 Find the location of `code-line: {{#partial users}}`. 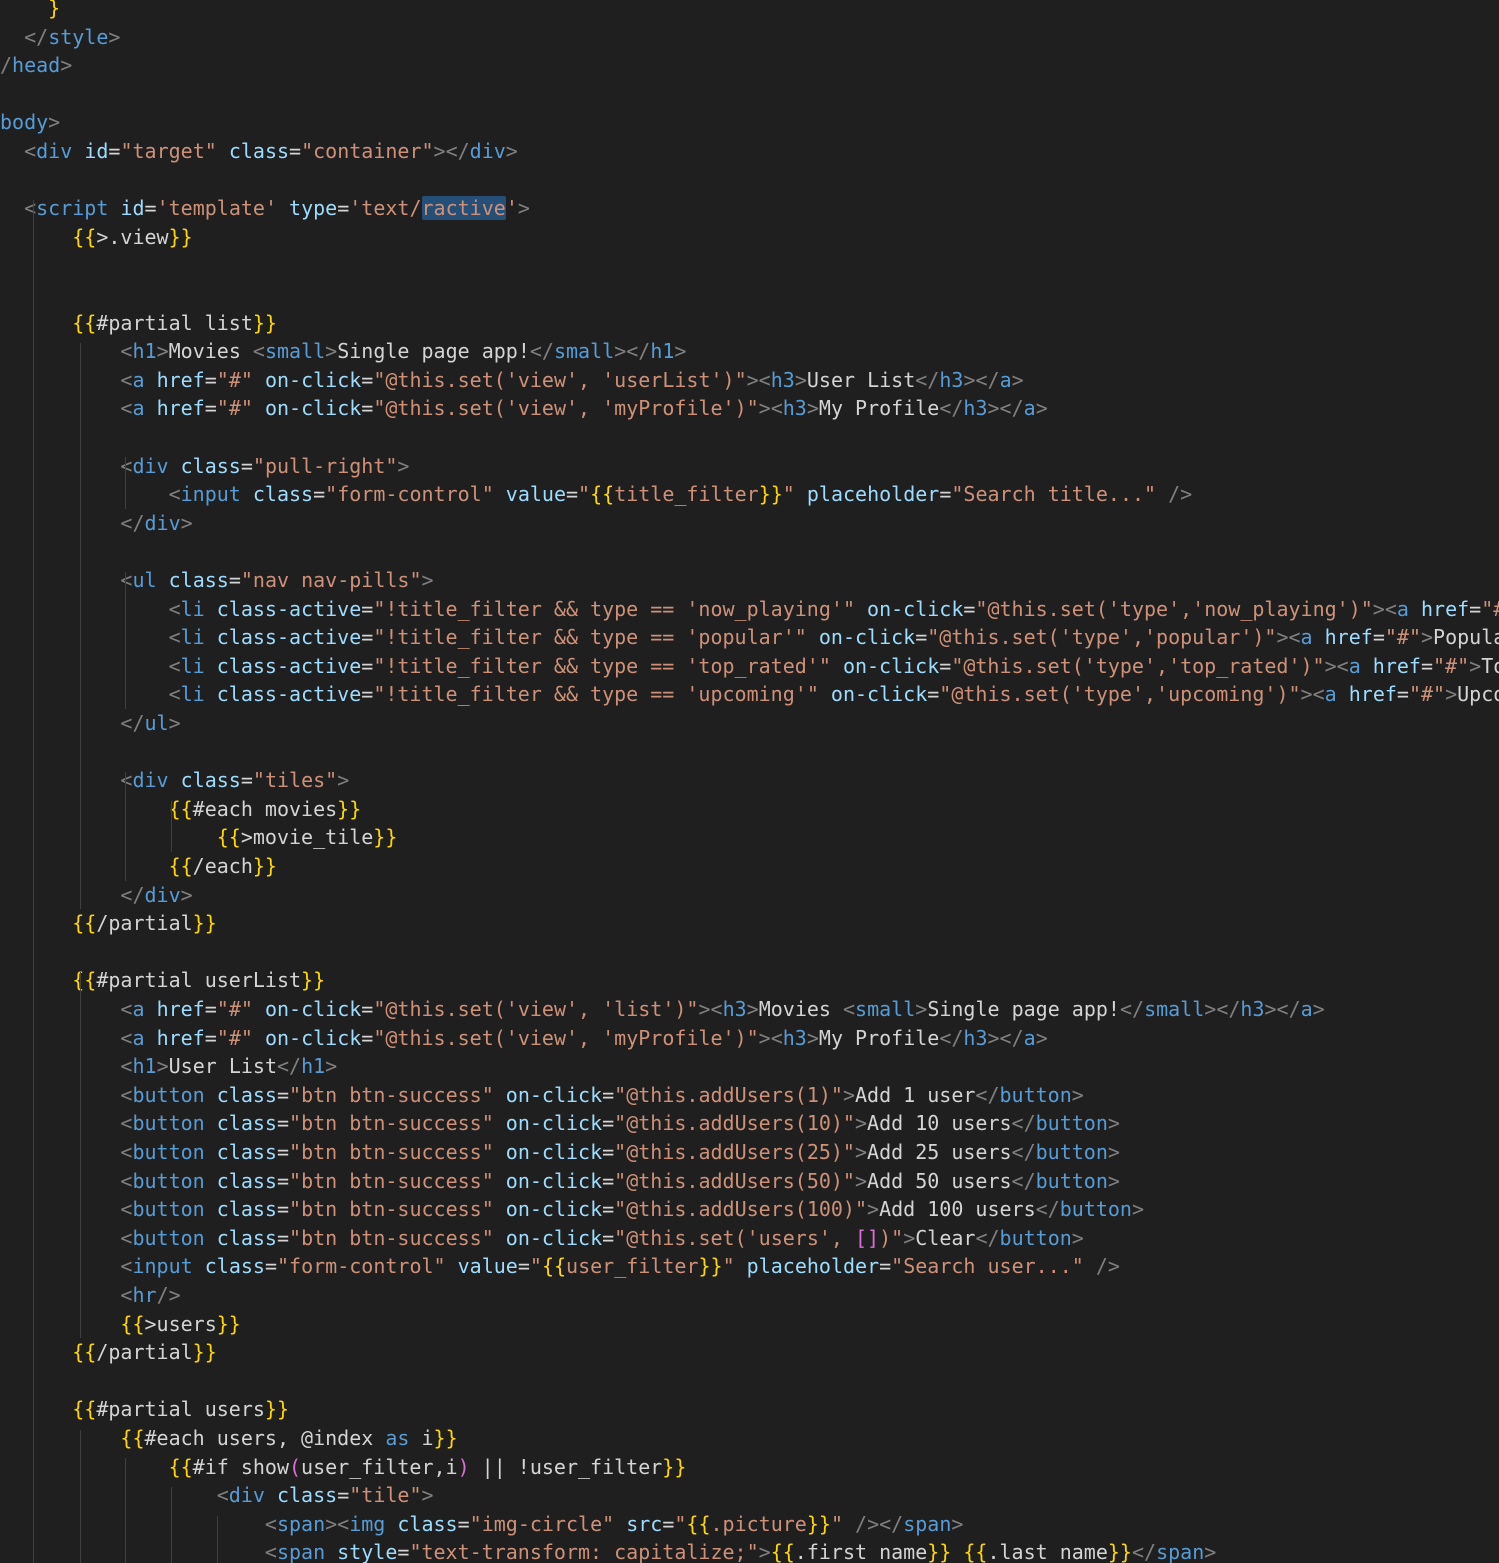

code-line: {{#partial users}} is located at coordinates (144, 1409).